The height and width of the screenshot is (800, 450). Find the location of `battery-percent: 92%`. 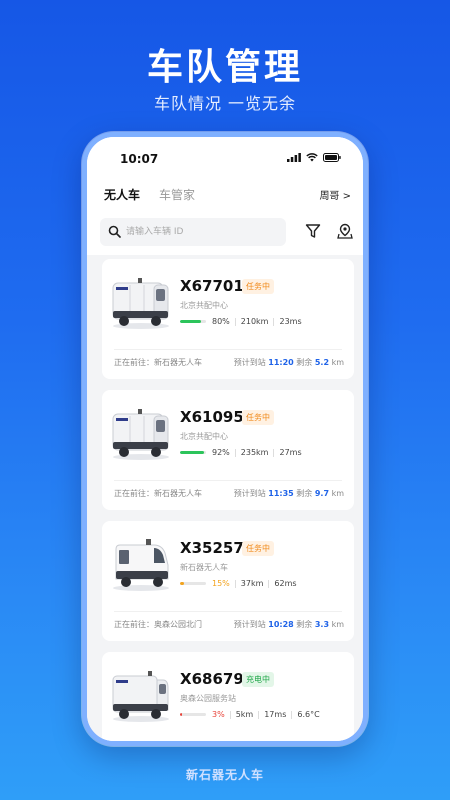

battery-percent: 92% is located at coordinates (221, 452).